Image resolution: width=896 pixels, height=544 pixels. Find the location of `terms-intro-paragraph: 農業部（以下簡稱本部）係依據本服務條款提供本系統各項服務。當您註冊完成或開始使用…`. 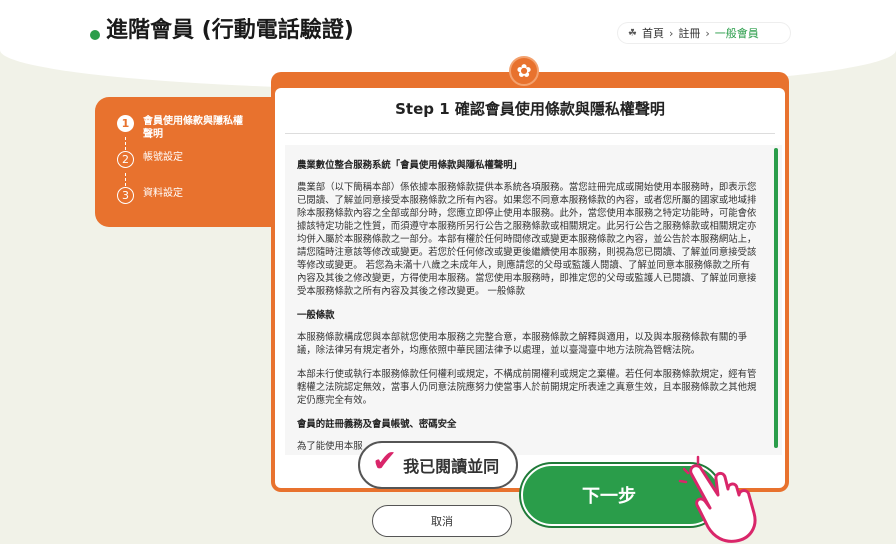

terms-intro-paragraph: 農業部（以下簡稱本部）係依據本服務條款提供本系統各項服務。當您註冊完成或開始使用… is located at coordinates (527, 239).